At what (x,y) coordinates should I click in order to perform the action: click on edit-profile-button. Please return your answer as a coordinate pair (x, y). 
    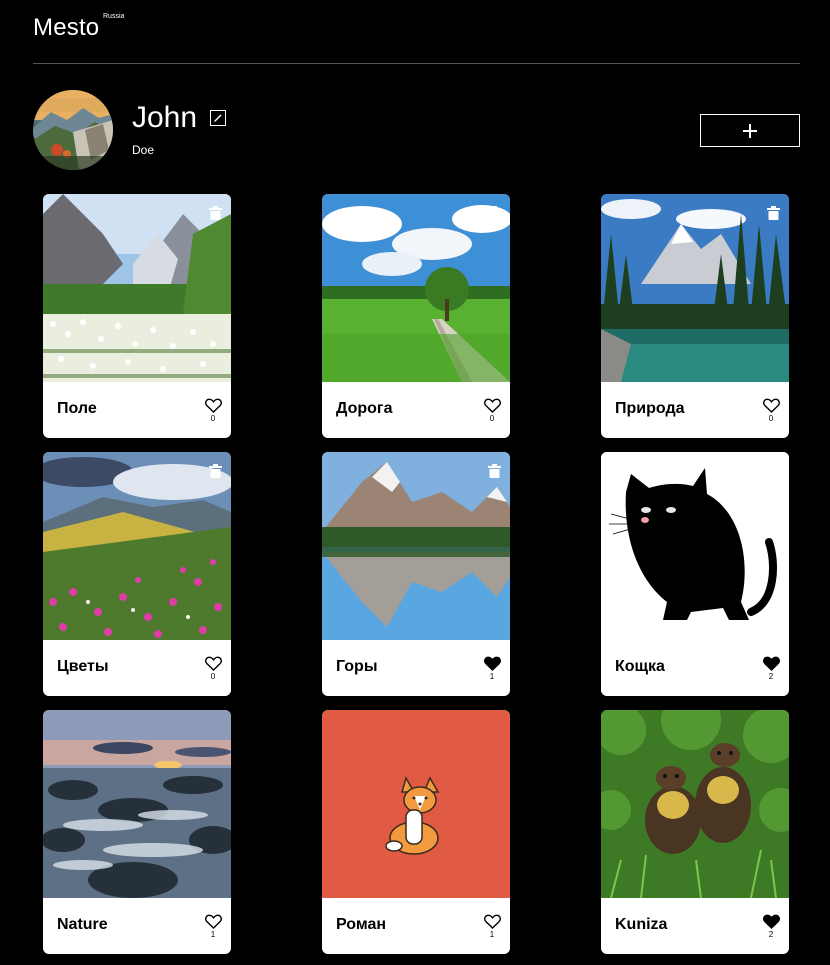
    Looking at the image, I should click on (218, 118).